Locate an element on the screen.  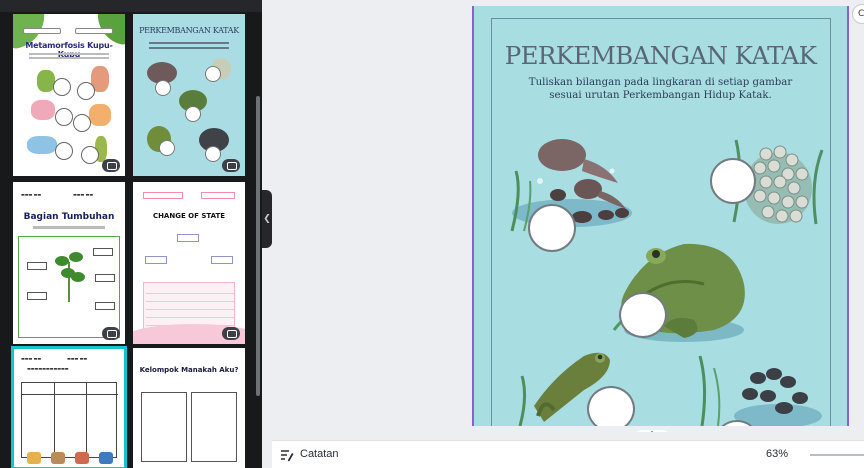
template-thumbnail-classification: ▬▬▬ ▬▬ ▬▬▬ ▬▬ ▬▬▬▬▬▬▬▬▬▬▬ is located at coordinates (69, 407).